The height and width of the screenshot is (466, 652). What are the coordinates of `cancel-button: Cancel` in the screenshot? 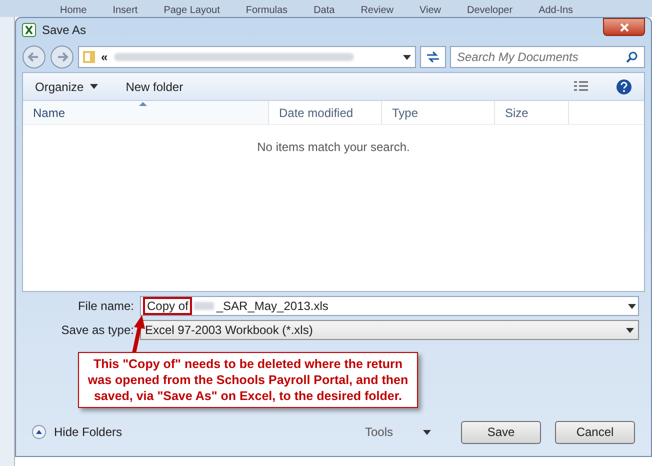 It's located at (595, 432).